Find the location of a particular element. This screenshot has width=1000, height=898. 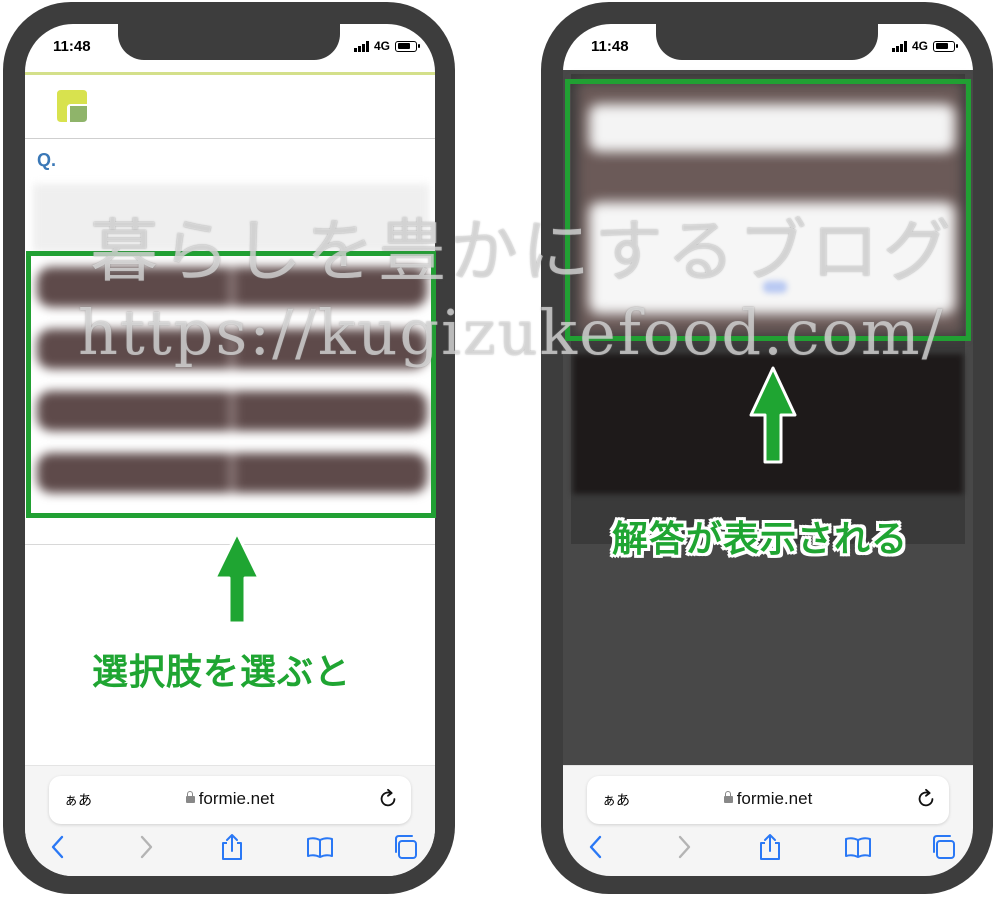

header-divider is located at coordinates (230, 138).